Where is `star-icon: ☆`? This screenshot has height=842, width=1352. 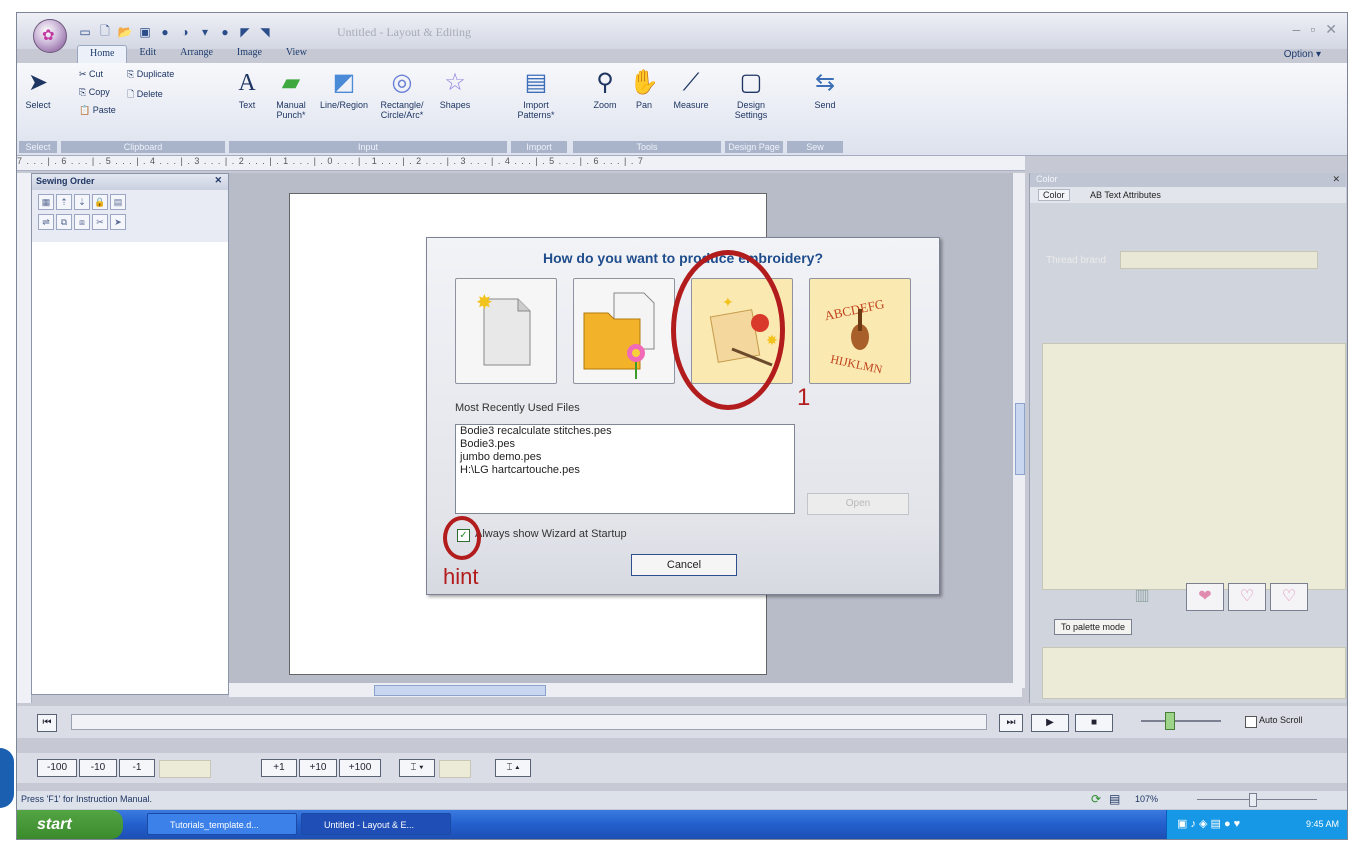
star-icon: ☆ is located at coordinates (455, 82).